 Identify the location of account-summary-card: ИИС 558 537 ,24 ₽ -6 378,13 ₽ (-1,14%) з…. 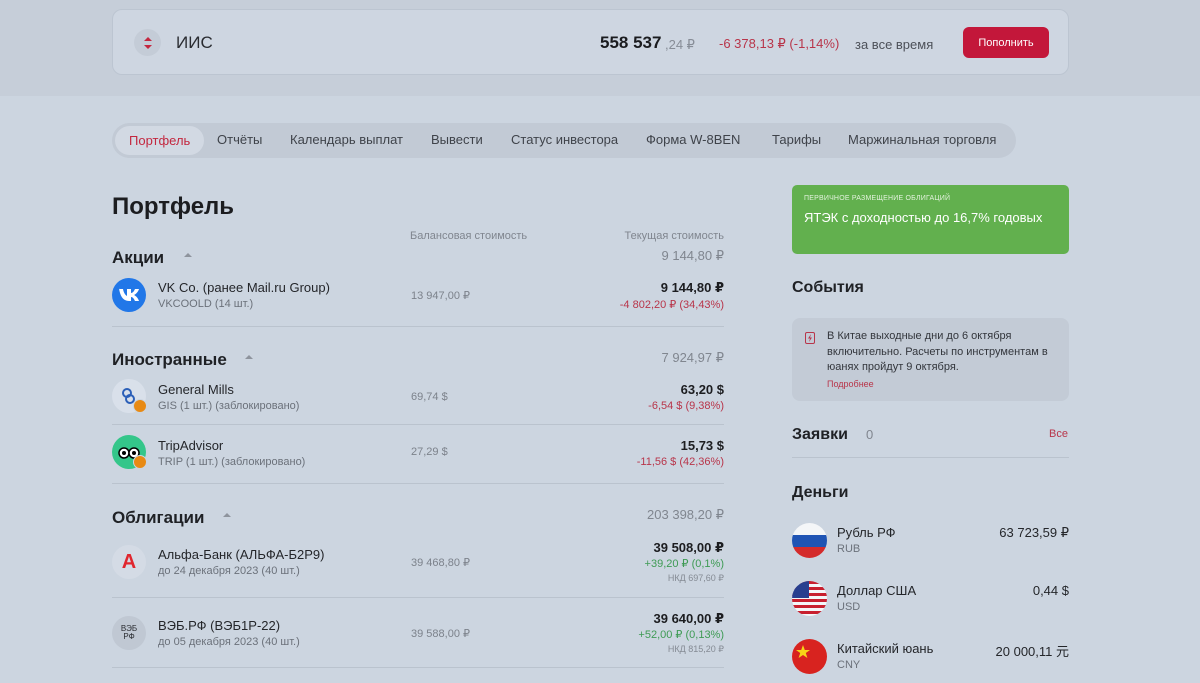
(590, 42).